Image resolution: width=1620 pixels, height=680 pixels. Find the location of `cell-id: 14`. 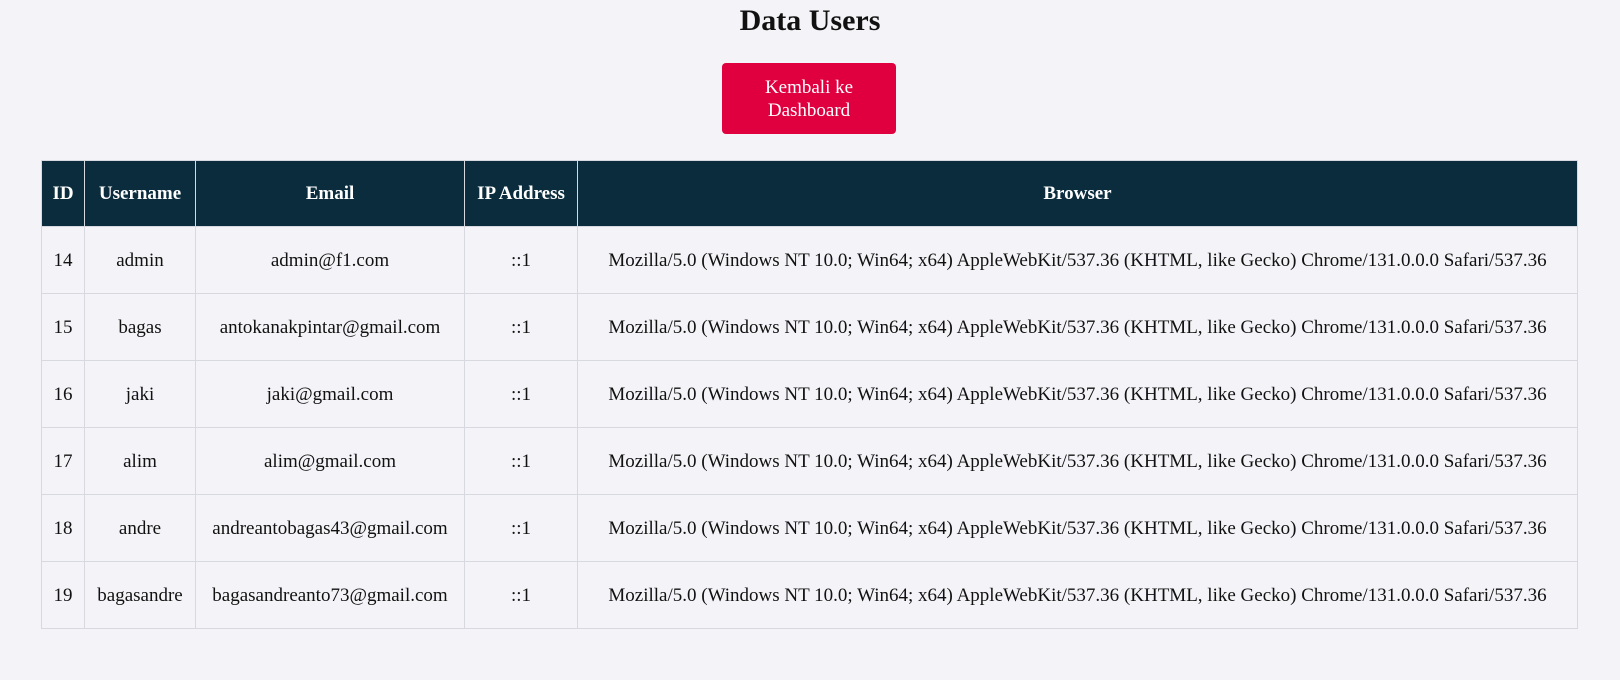

cell-id: 14 is located at coordinates (63, 260).